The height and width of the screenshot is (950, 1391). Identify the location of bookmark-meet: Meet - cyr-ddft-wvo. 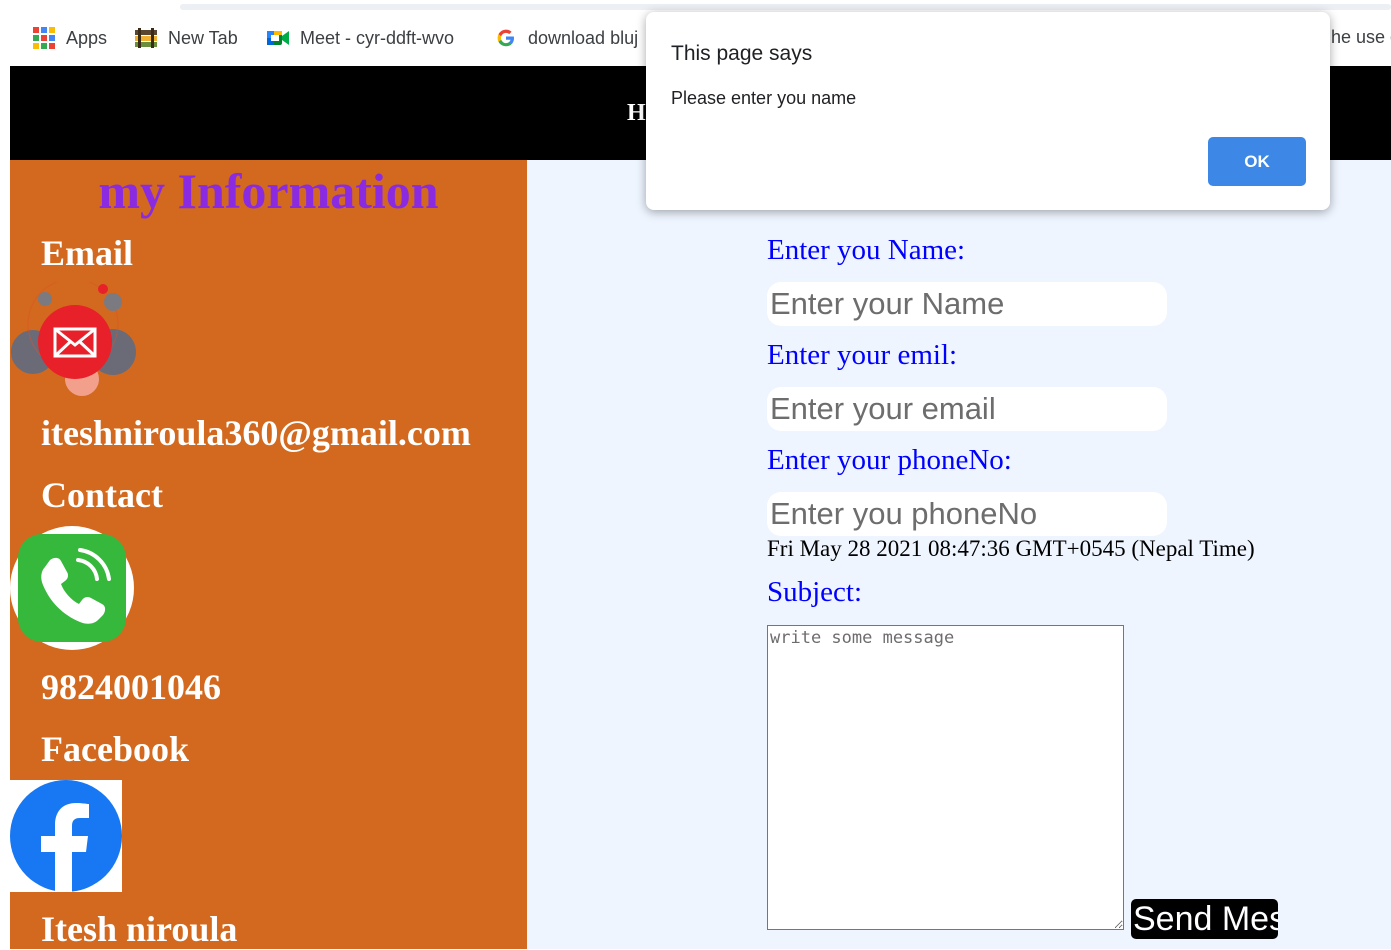
(360, 38).